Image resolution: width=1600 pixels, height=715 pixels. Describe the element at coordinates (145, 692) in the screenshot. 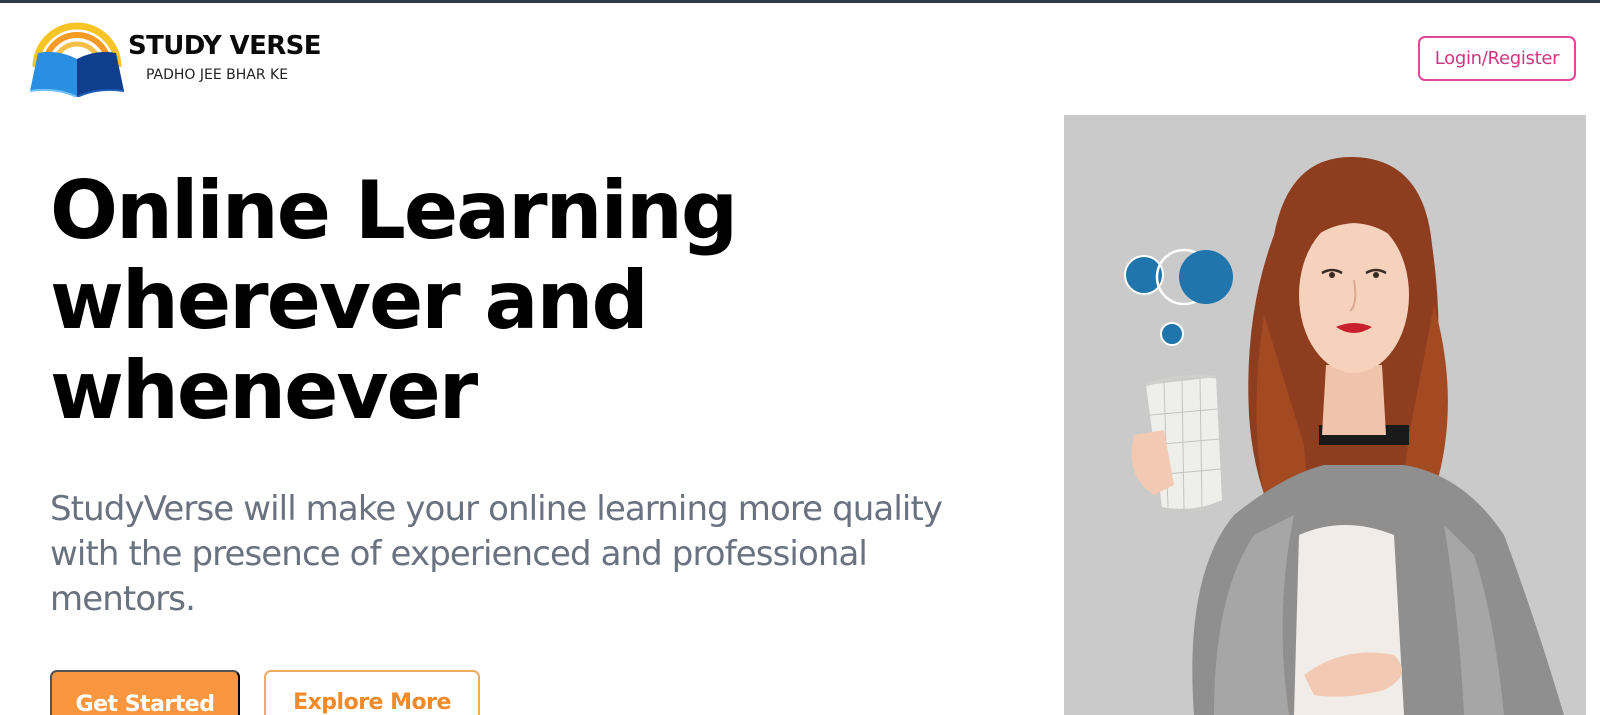

I see `get-started-button: Get Started` at that location.